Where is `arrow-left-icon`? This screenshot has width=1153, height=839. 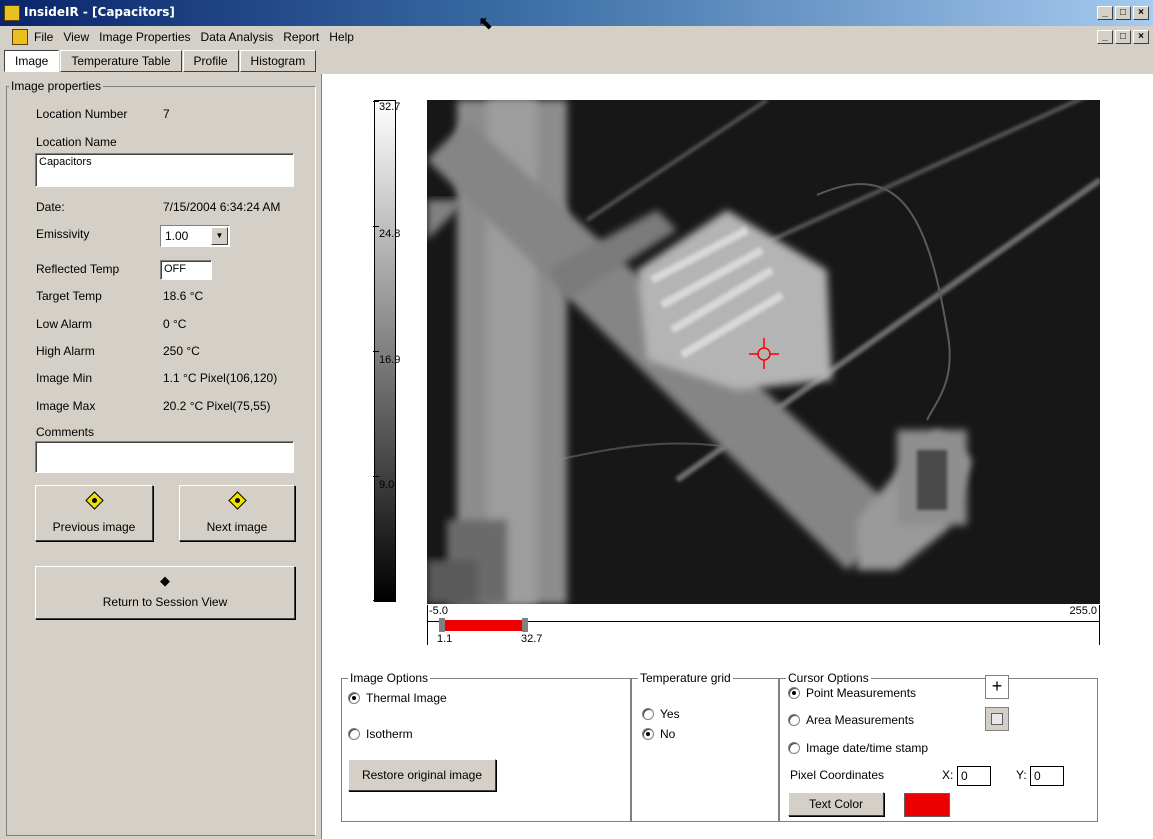 arrow-left-icon is located at coordinates (94, 500).